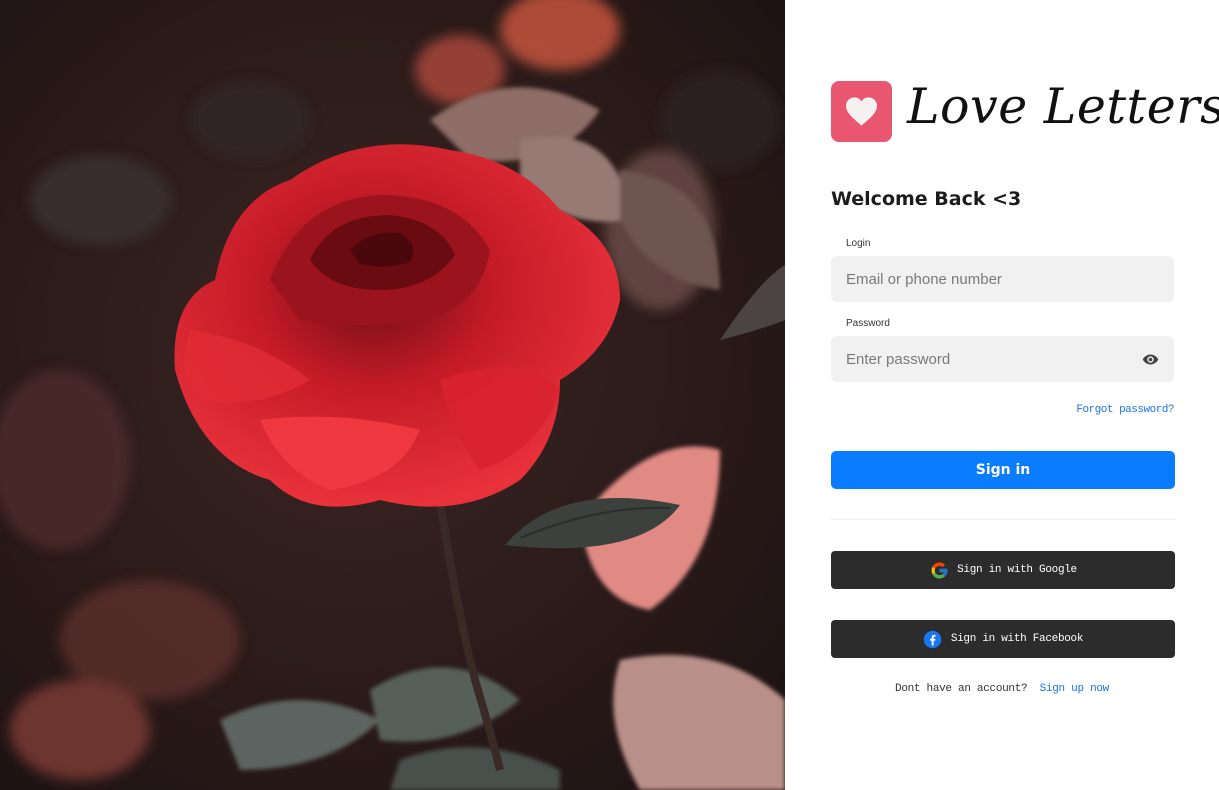  What do you see at coordinates (868, 323) in the screenshot?
I see `password-label: Password` at bounding box center [868, 323].